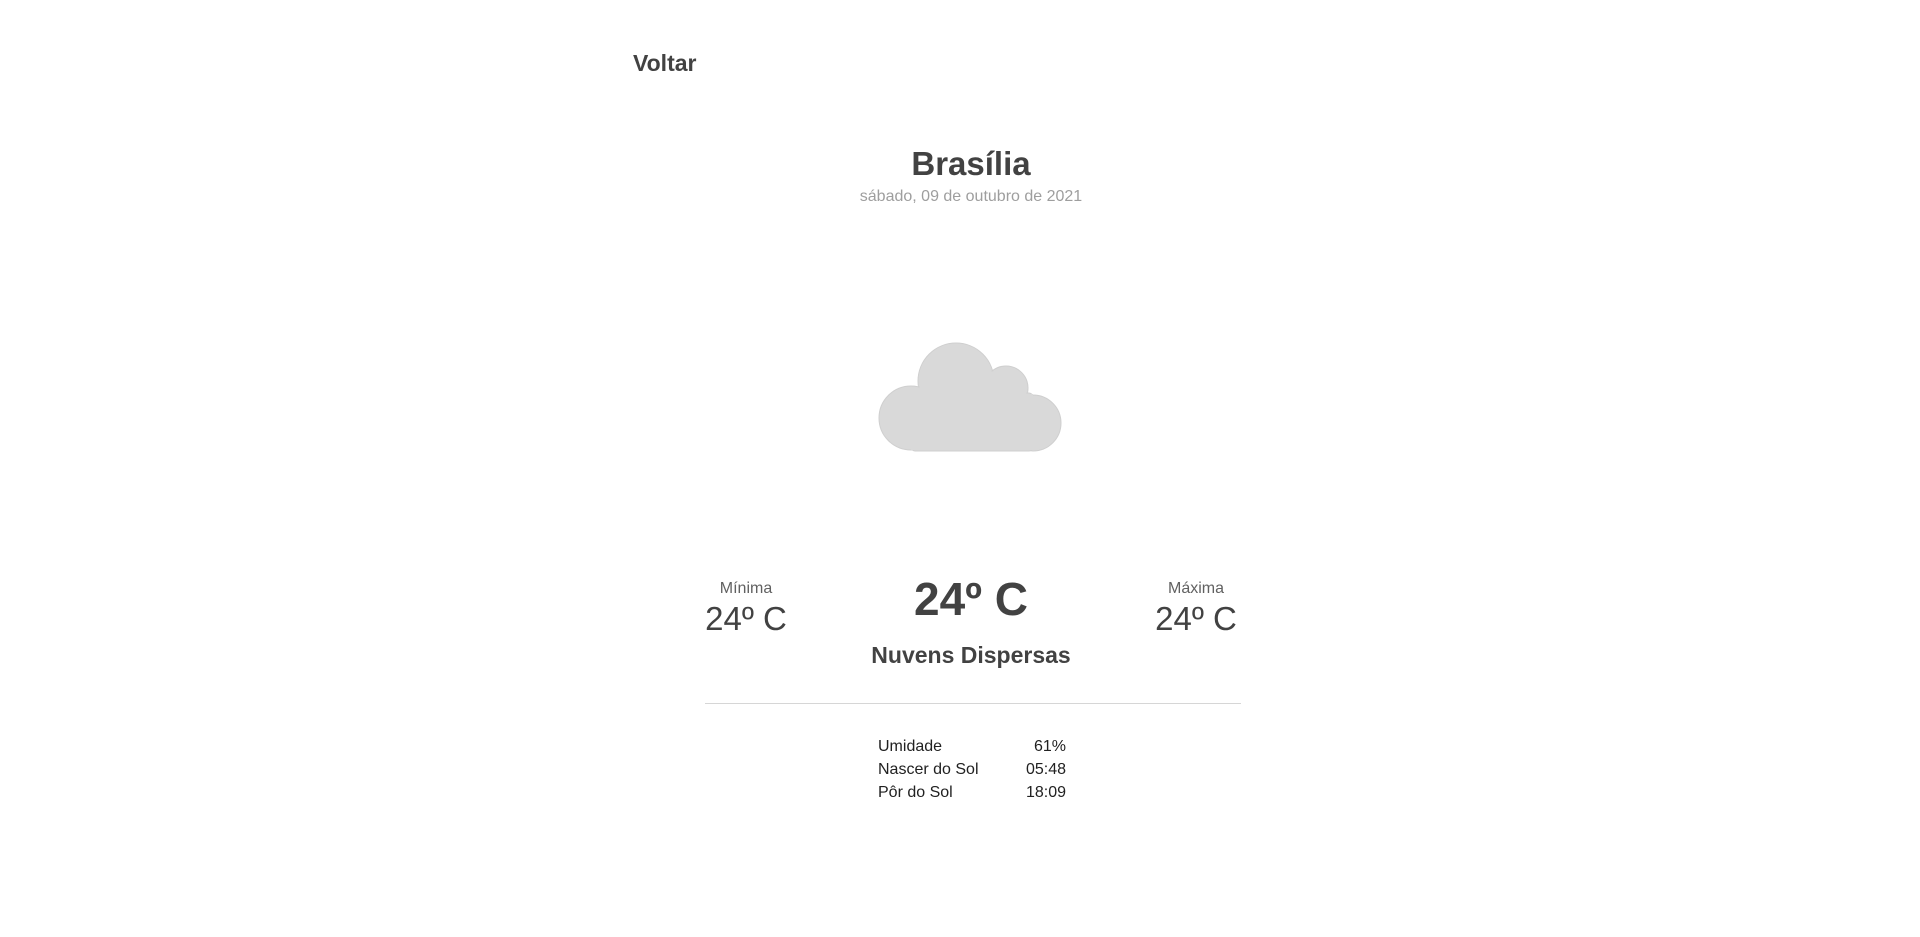  Describe the element at coordinates (1049, 746) in the screenshot. I see `detail-value: 61%` at that location.